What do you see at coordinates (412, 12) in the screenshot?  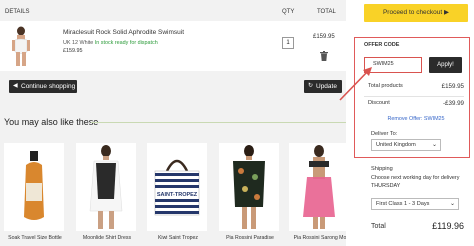 I see `checkout-label: Proceed to checkout` at bounding box center [412, 12].